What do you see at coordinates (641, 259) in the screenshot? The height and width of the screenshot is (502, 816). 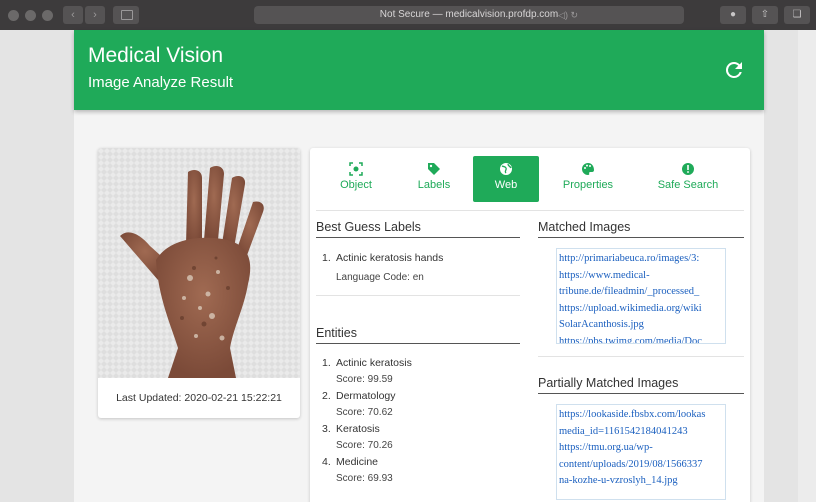 I see `matched-image-link: http://primariabeuca.ro/images/3:` at bounding box center [641, 259].